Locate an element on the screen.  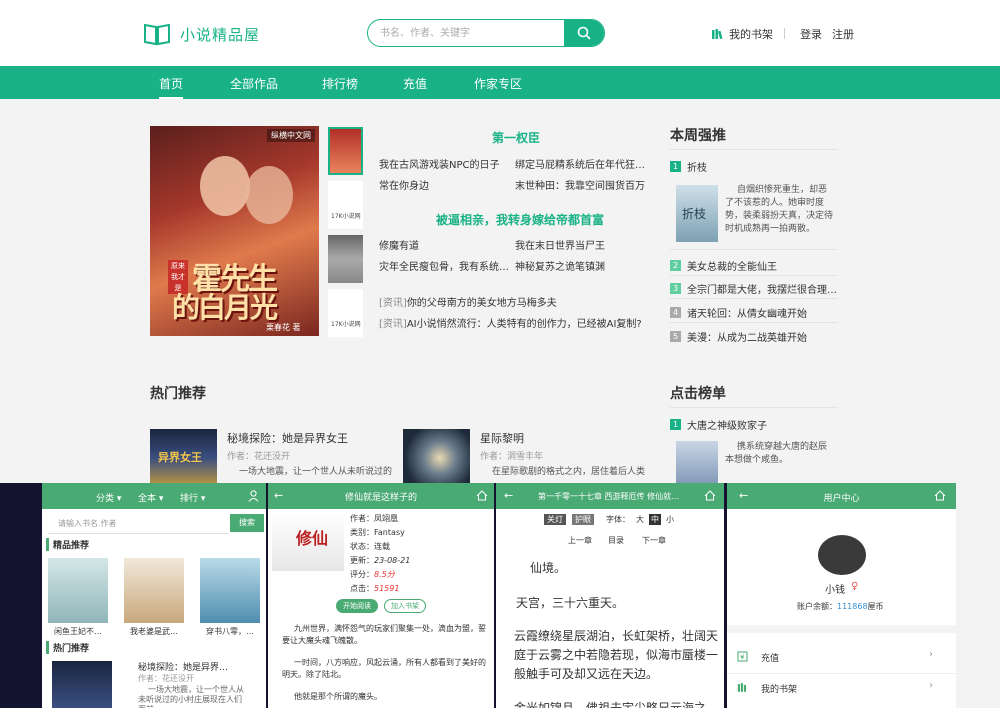
main-nav: 首页 全部作品 排行榜 充值 作家专区 is located at coordinates (500, 82).